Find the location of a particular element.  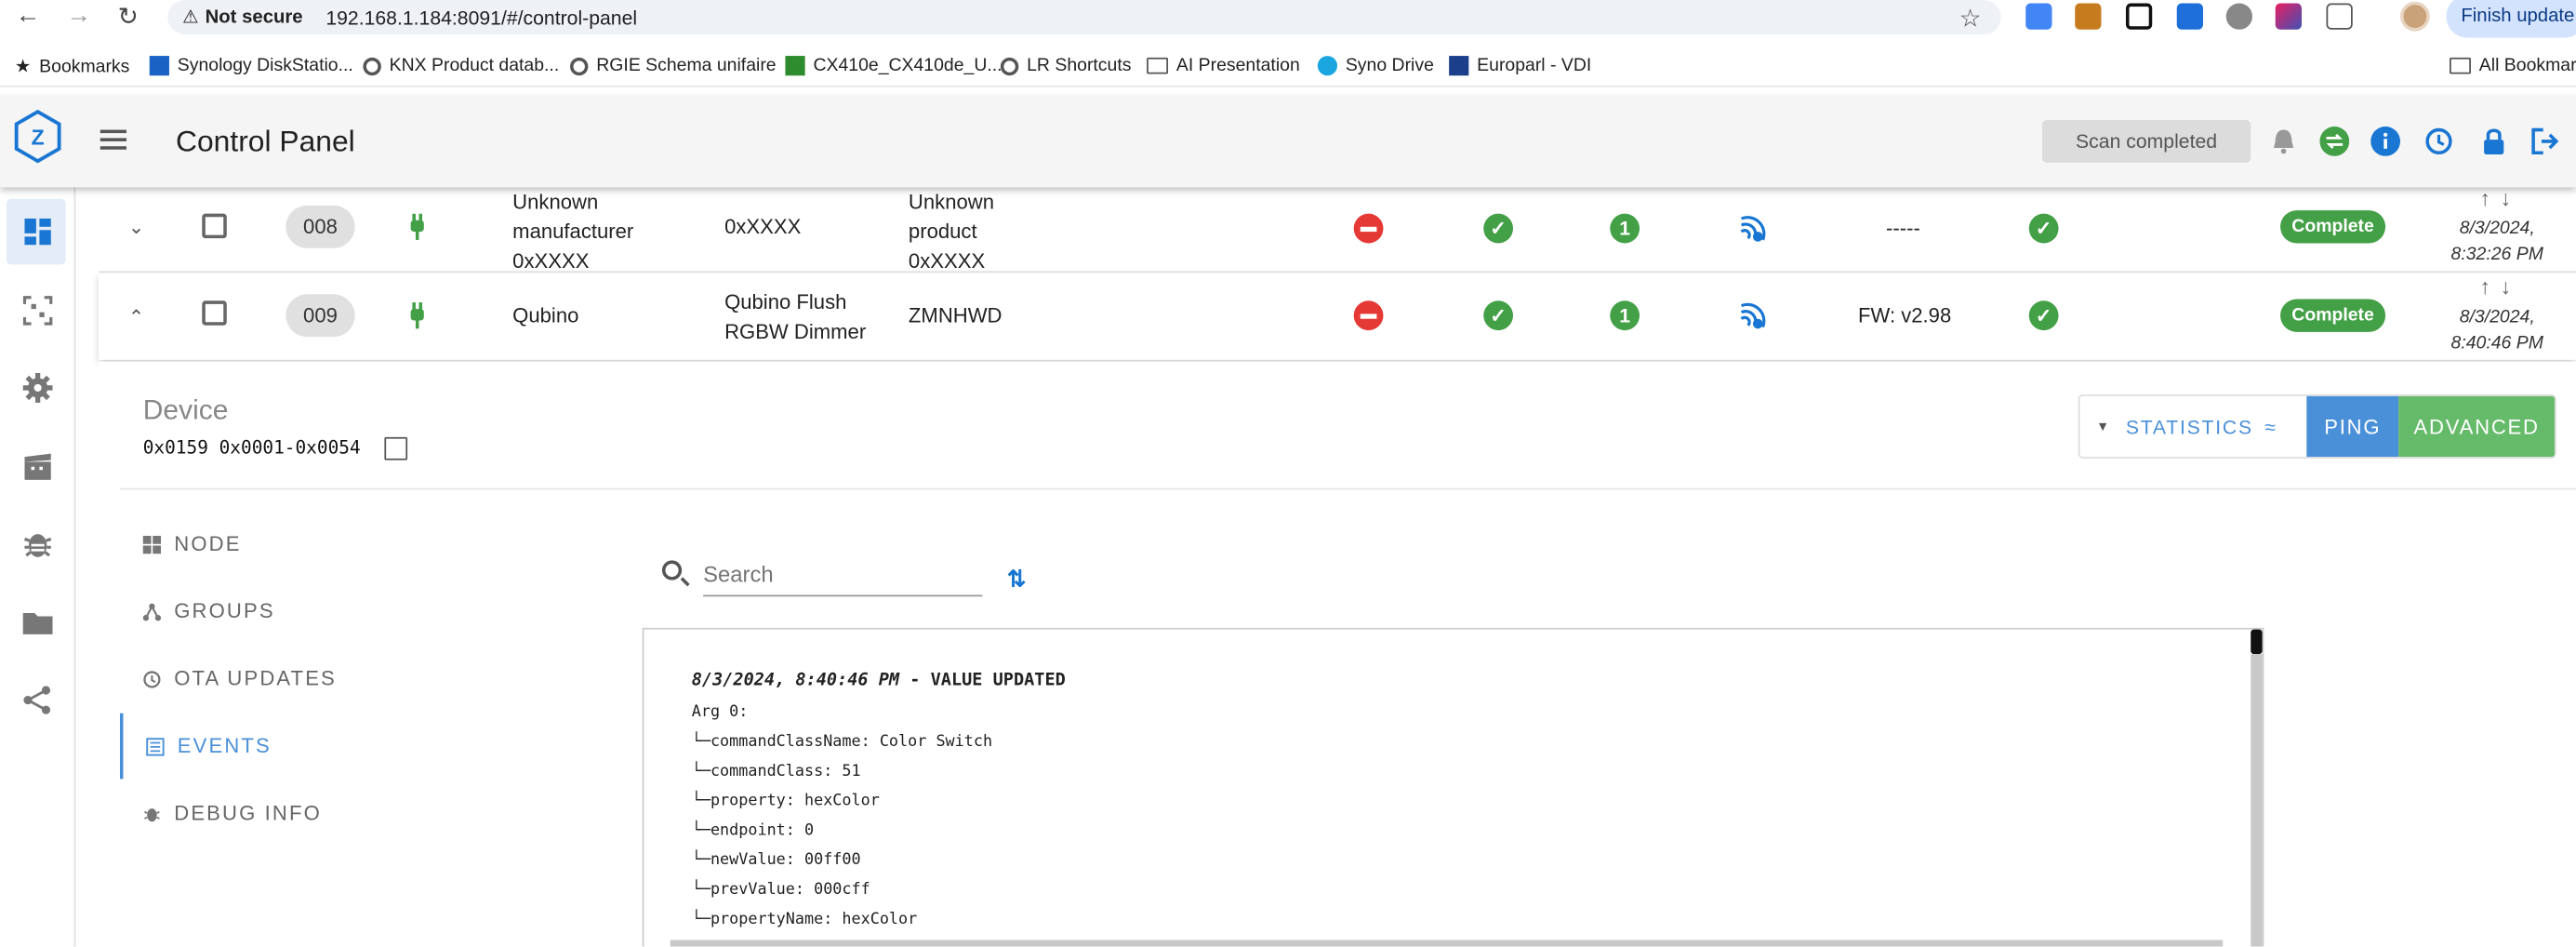

bookmark-syno-drive: Syno Drive is located at coordinates (1375, 66).